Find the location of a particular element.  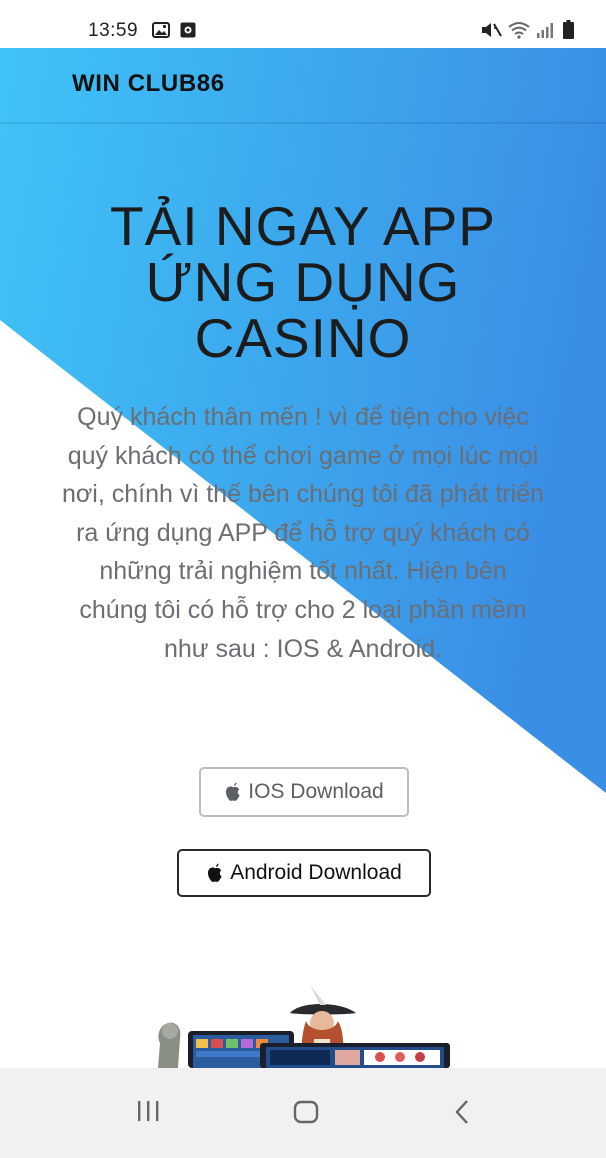

promo-illustration is located at coordinates (304, 1026).